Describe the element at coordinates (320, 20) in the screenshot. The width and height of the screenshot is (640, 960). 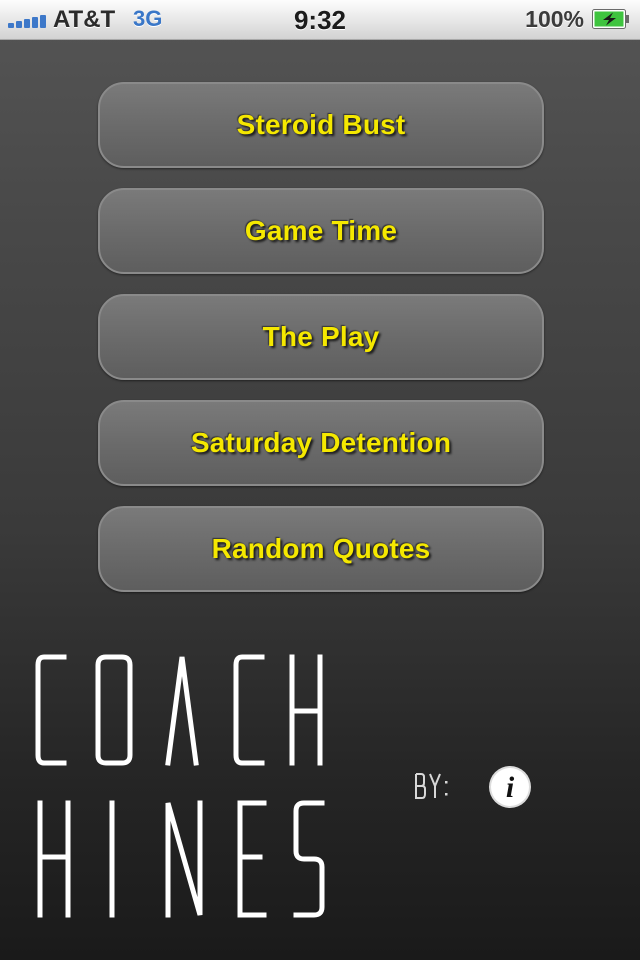
I see `status-bar: AT&T 3G 9:32 100%` at that location.